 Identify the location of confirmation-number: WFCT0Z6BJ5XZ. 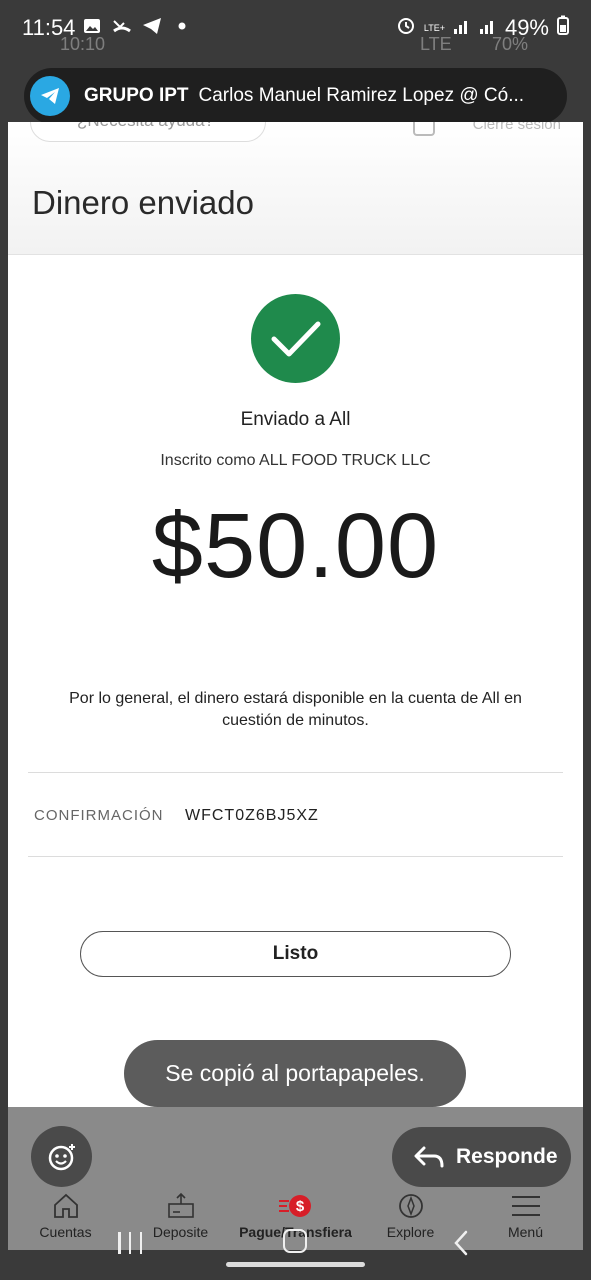
(252, 816).